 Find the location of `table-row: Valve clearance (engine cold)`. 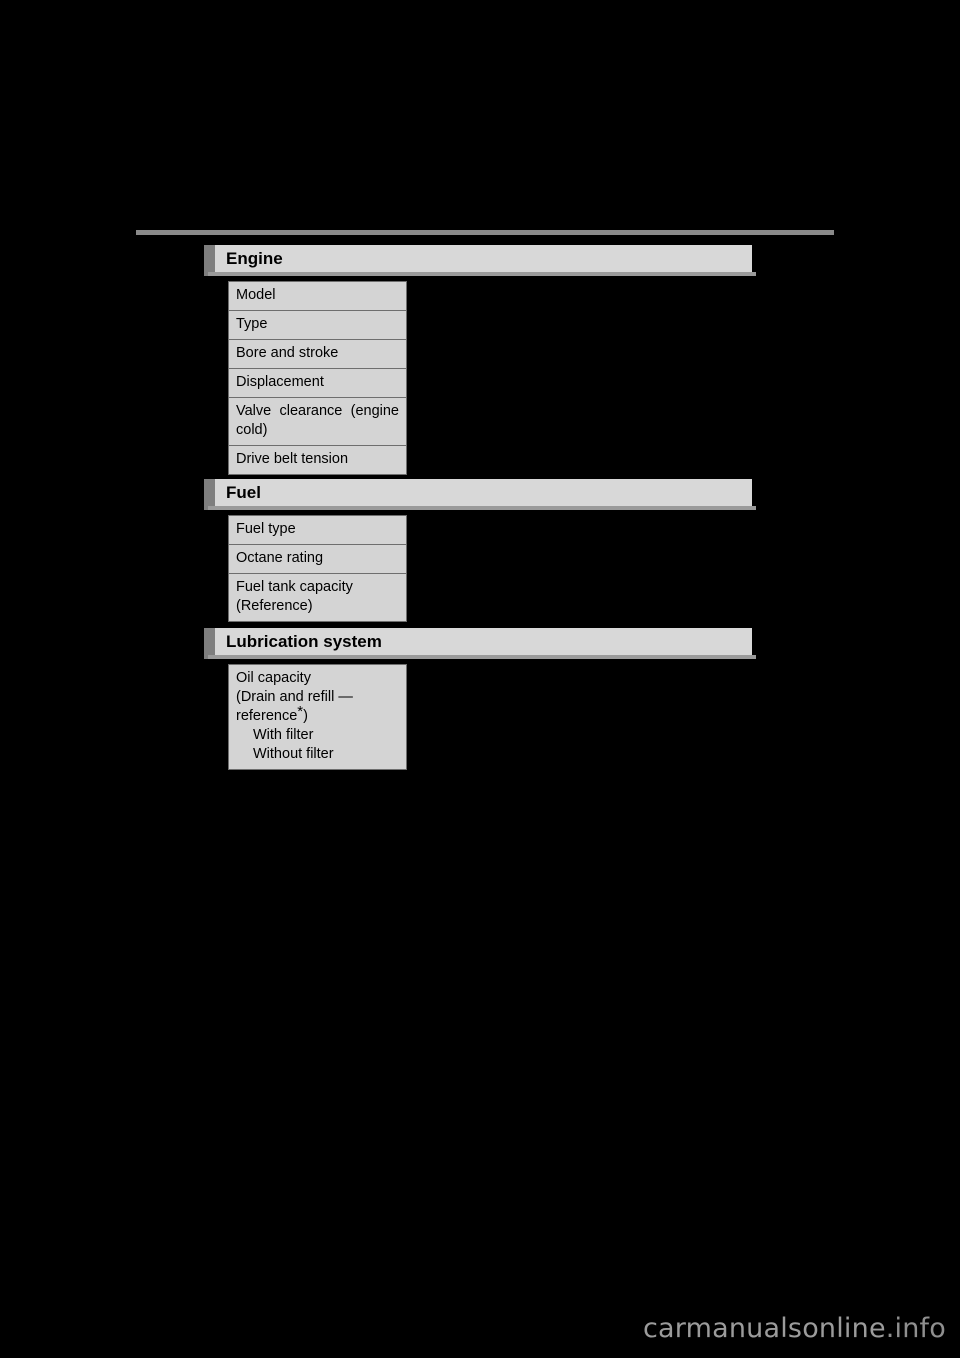

table-row: Valve clearance (engine cold) is located at coordinates (317, 422).